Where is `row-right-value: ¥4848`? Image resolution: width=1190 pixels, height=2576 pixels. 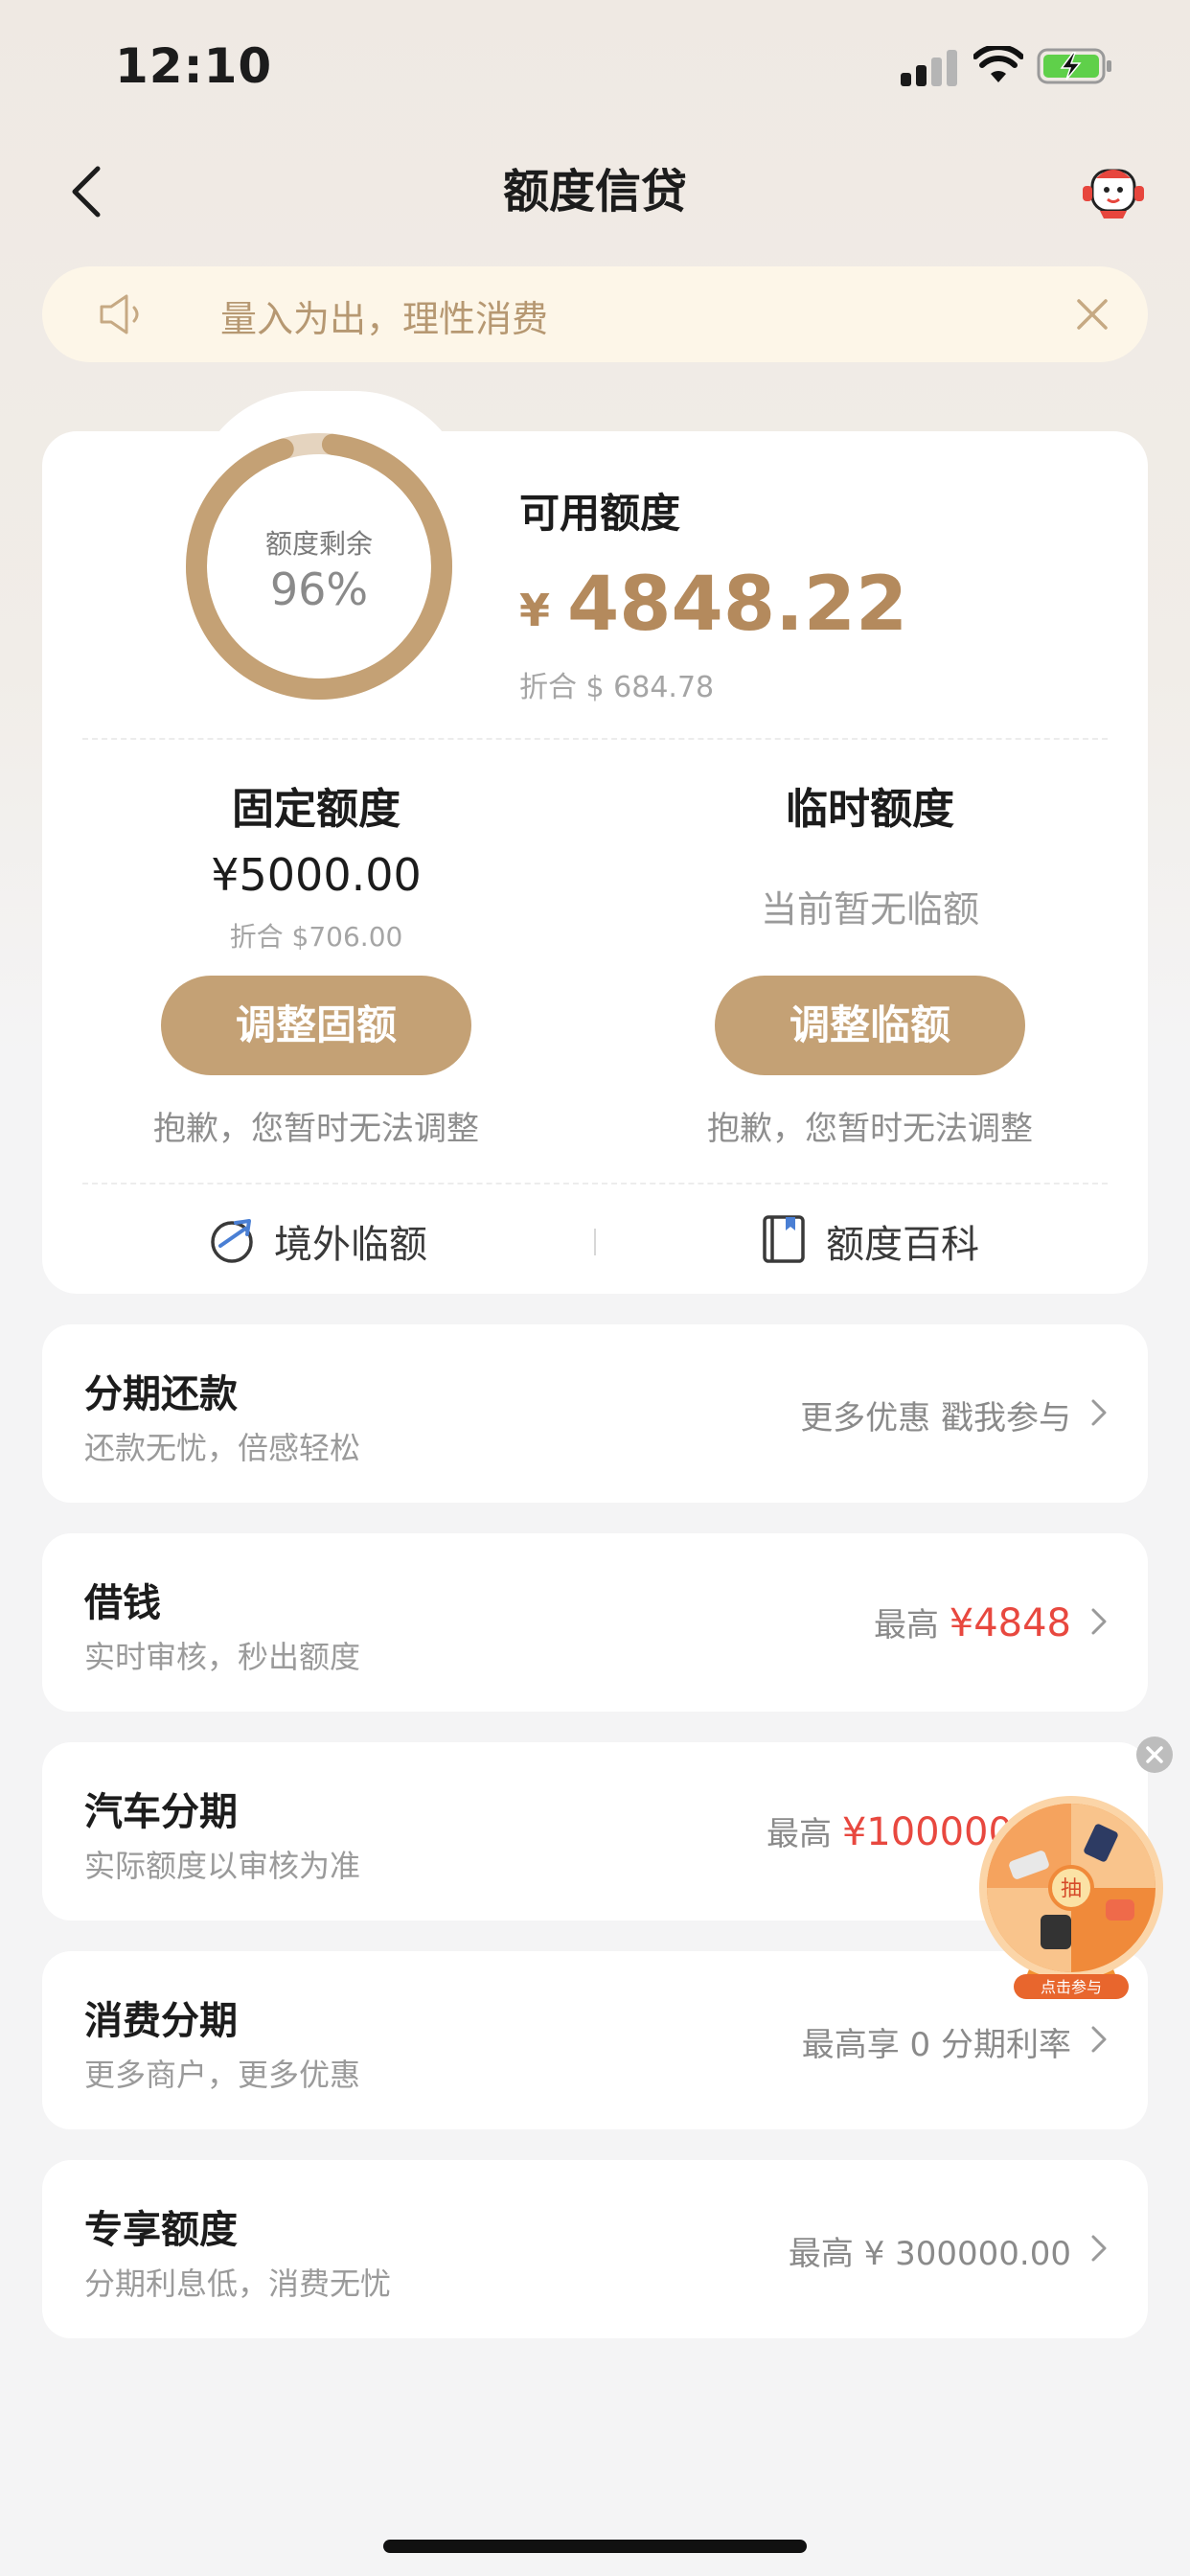 row-right-value: ¥4848 is located at coordinates (1010, 1623).